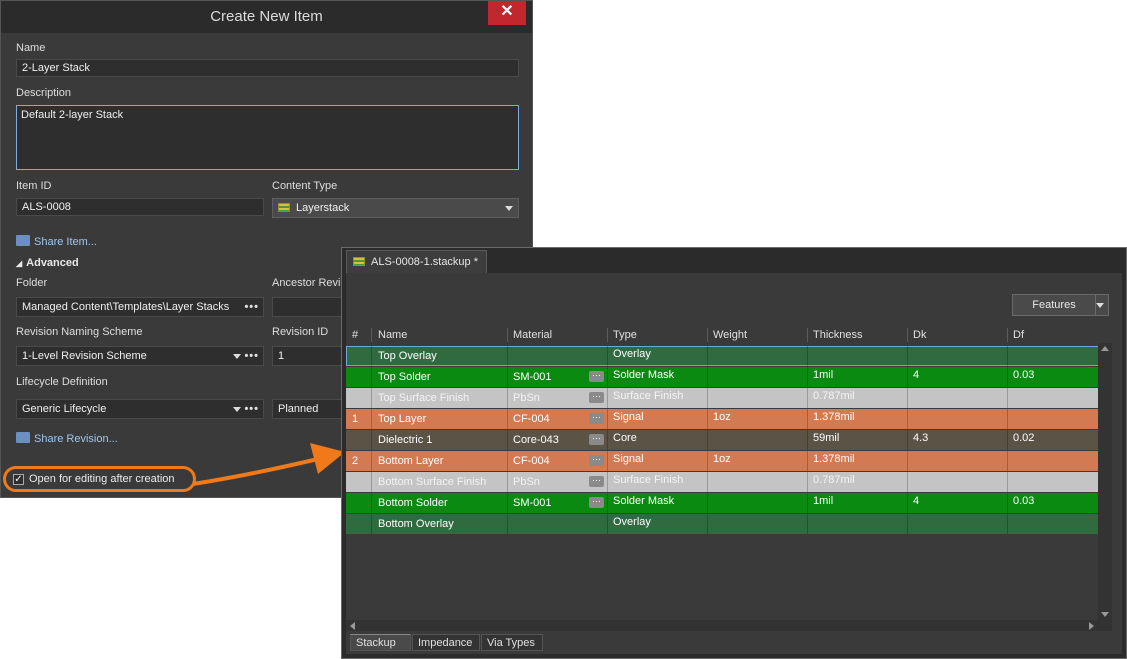  I want to click on cell-material: Core-043, so click(536, 440).